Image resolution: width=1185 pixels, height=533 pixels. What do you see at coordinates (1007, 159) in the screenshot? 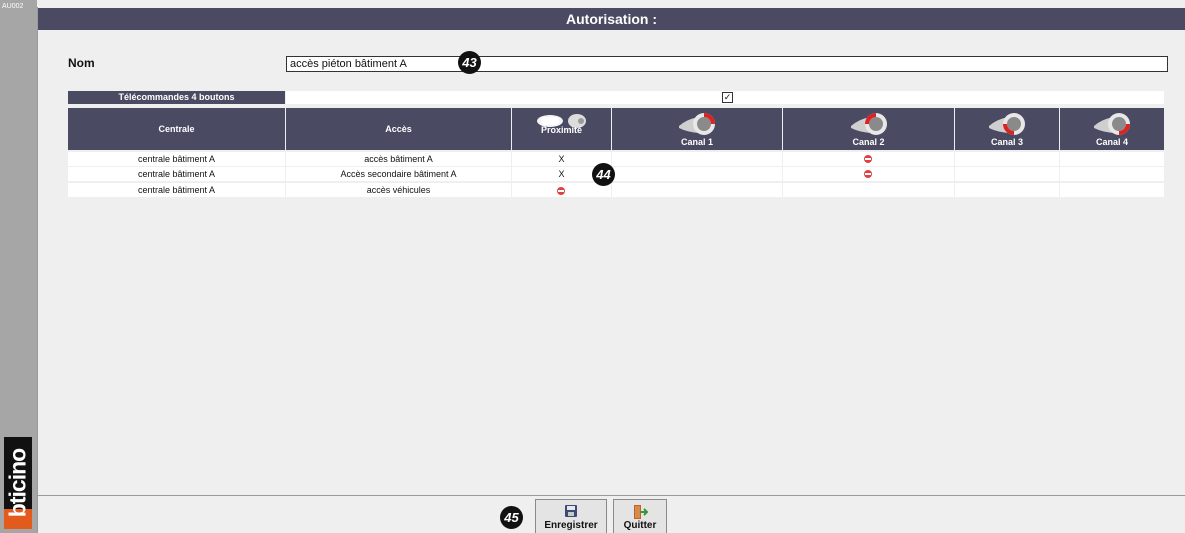
I see `row1-canal3` at bounding box center [1007, 159].